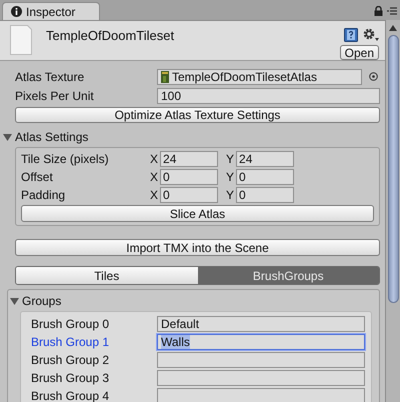 This screenshot has height=402, width=400. What do you see at coordinates (197, 115) in the screenshot?
I see `optimize-button: Optimize Atlas Texture Settings` at bounding box center [197, 115].